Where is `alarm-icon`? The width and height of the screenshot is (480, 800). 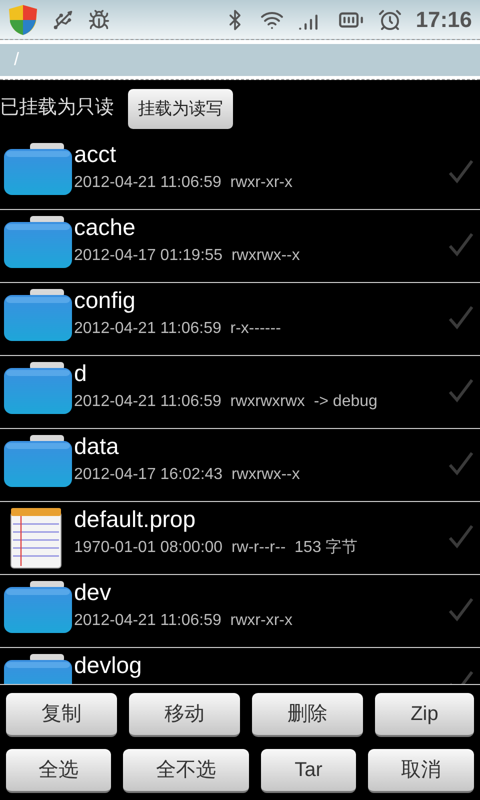 alarm-icon is located at coordinates (390, 20).